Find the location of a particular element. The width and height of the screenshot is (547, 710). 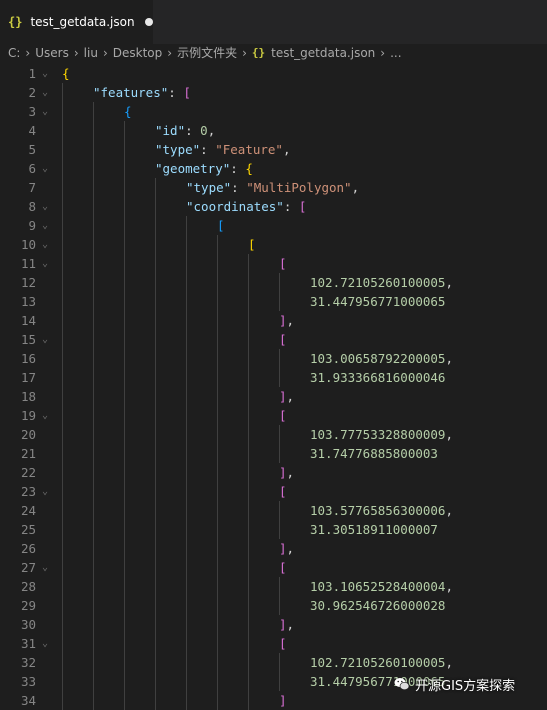

breadcrumb-item-desktop: Desktop is located at coordinates (138, 53).